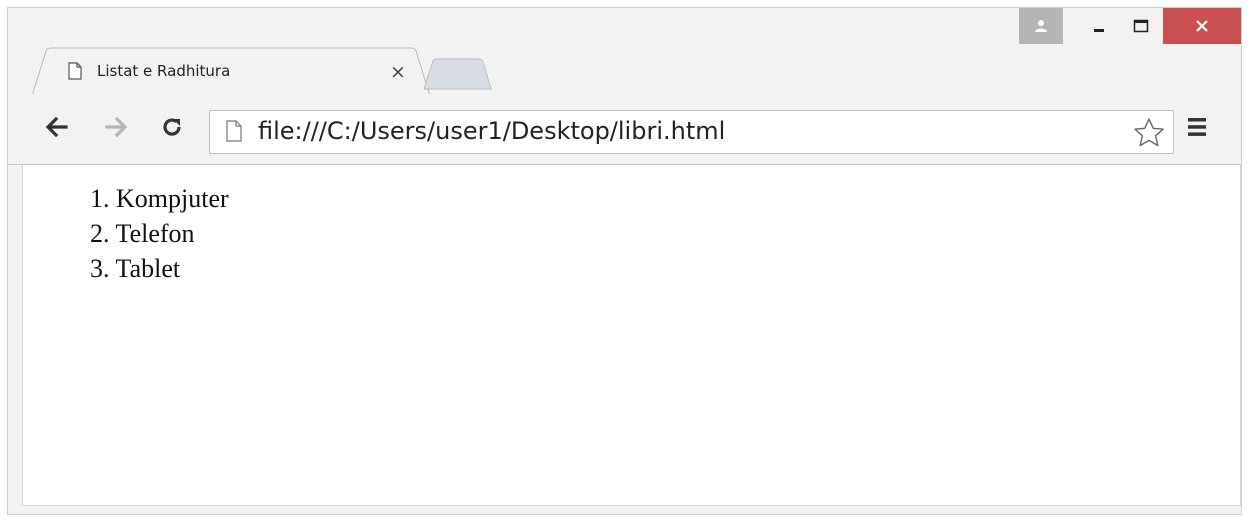 The image size is (1251, 521). Describe the element at coordinates (100, 233) in the screenshot. I see `list-item-number: 2.` at that location.